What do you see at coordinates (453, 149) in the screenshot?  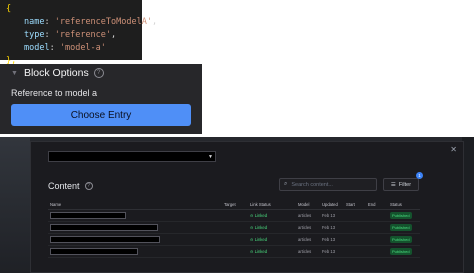 I see `close-icon: ✕` at bounding box center [453, 149].